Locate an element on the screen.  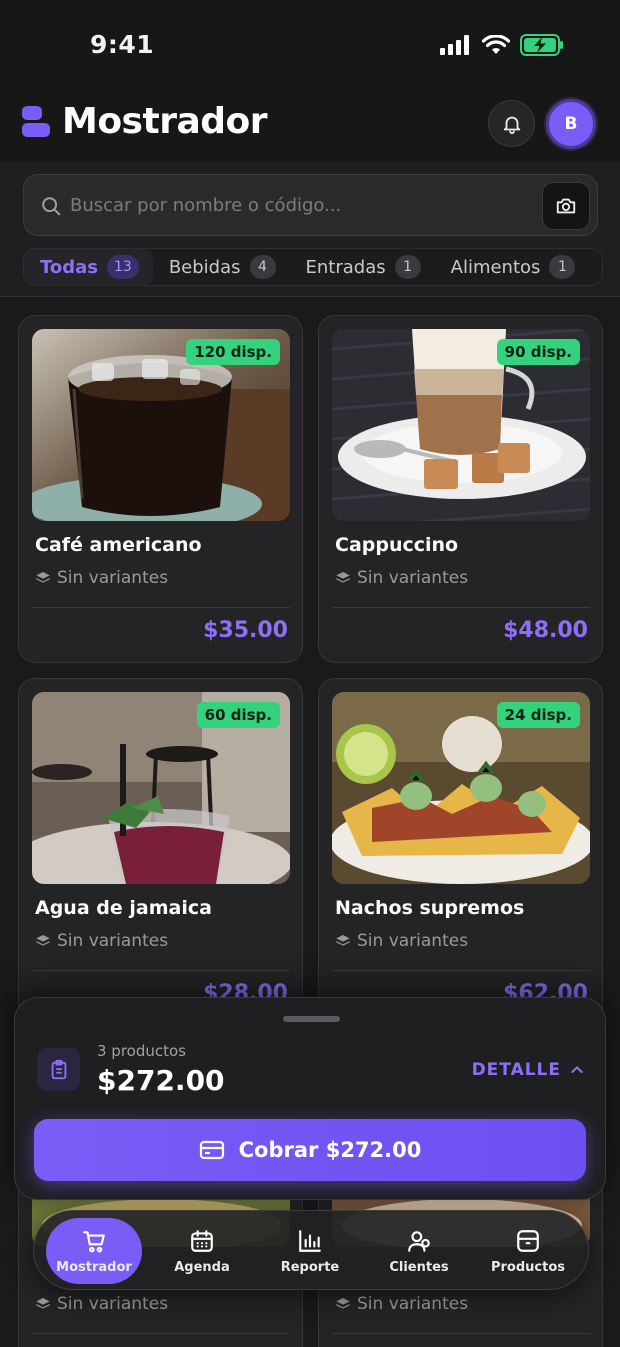
tab-todas: Todas 13 is located at coordinates (88, 267).